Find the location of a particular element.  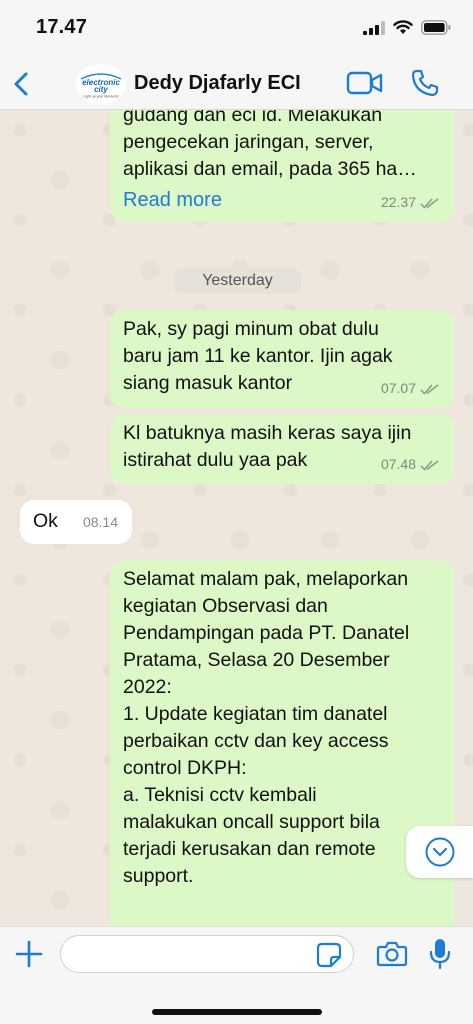

phone-icon is located at coordinates (425, 83).